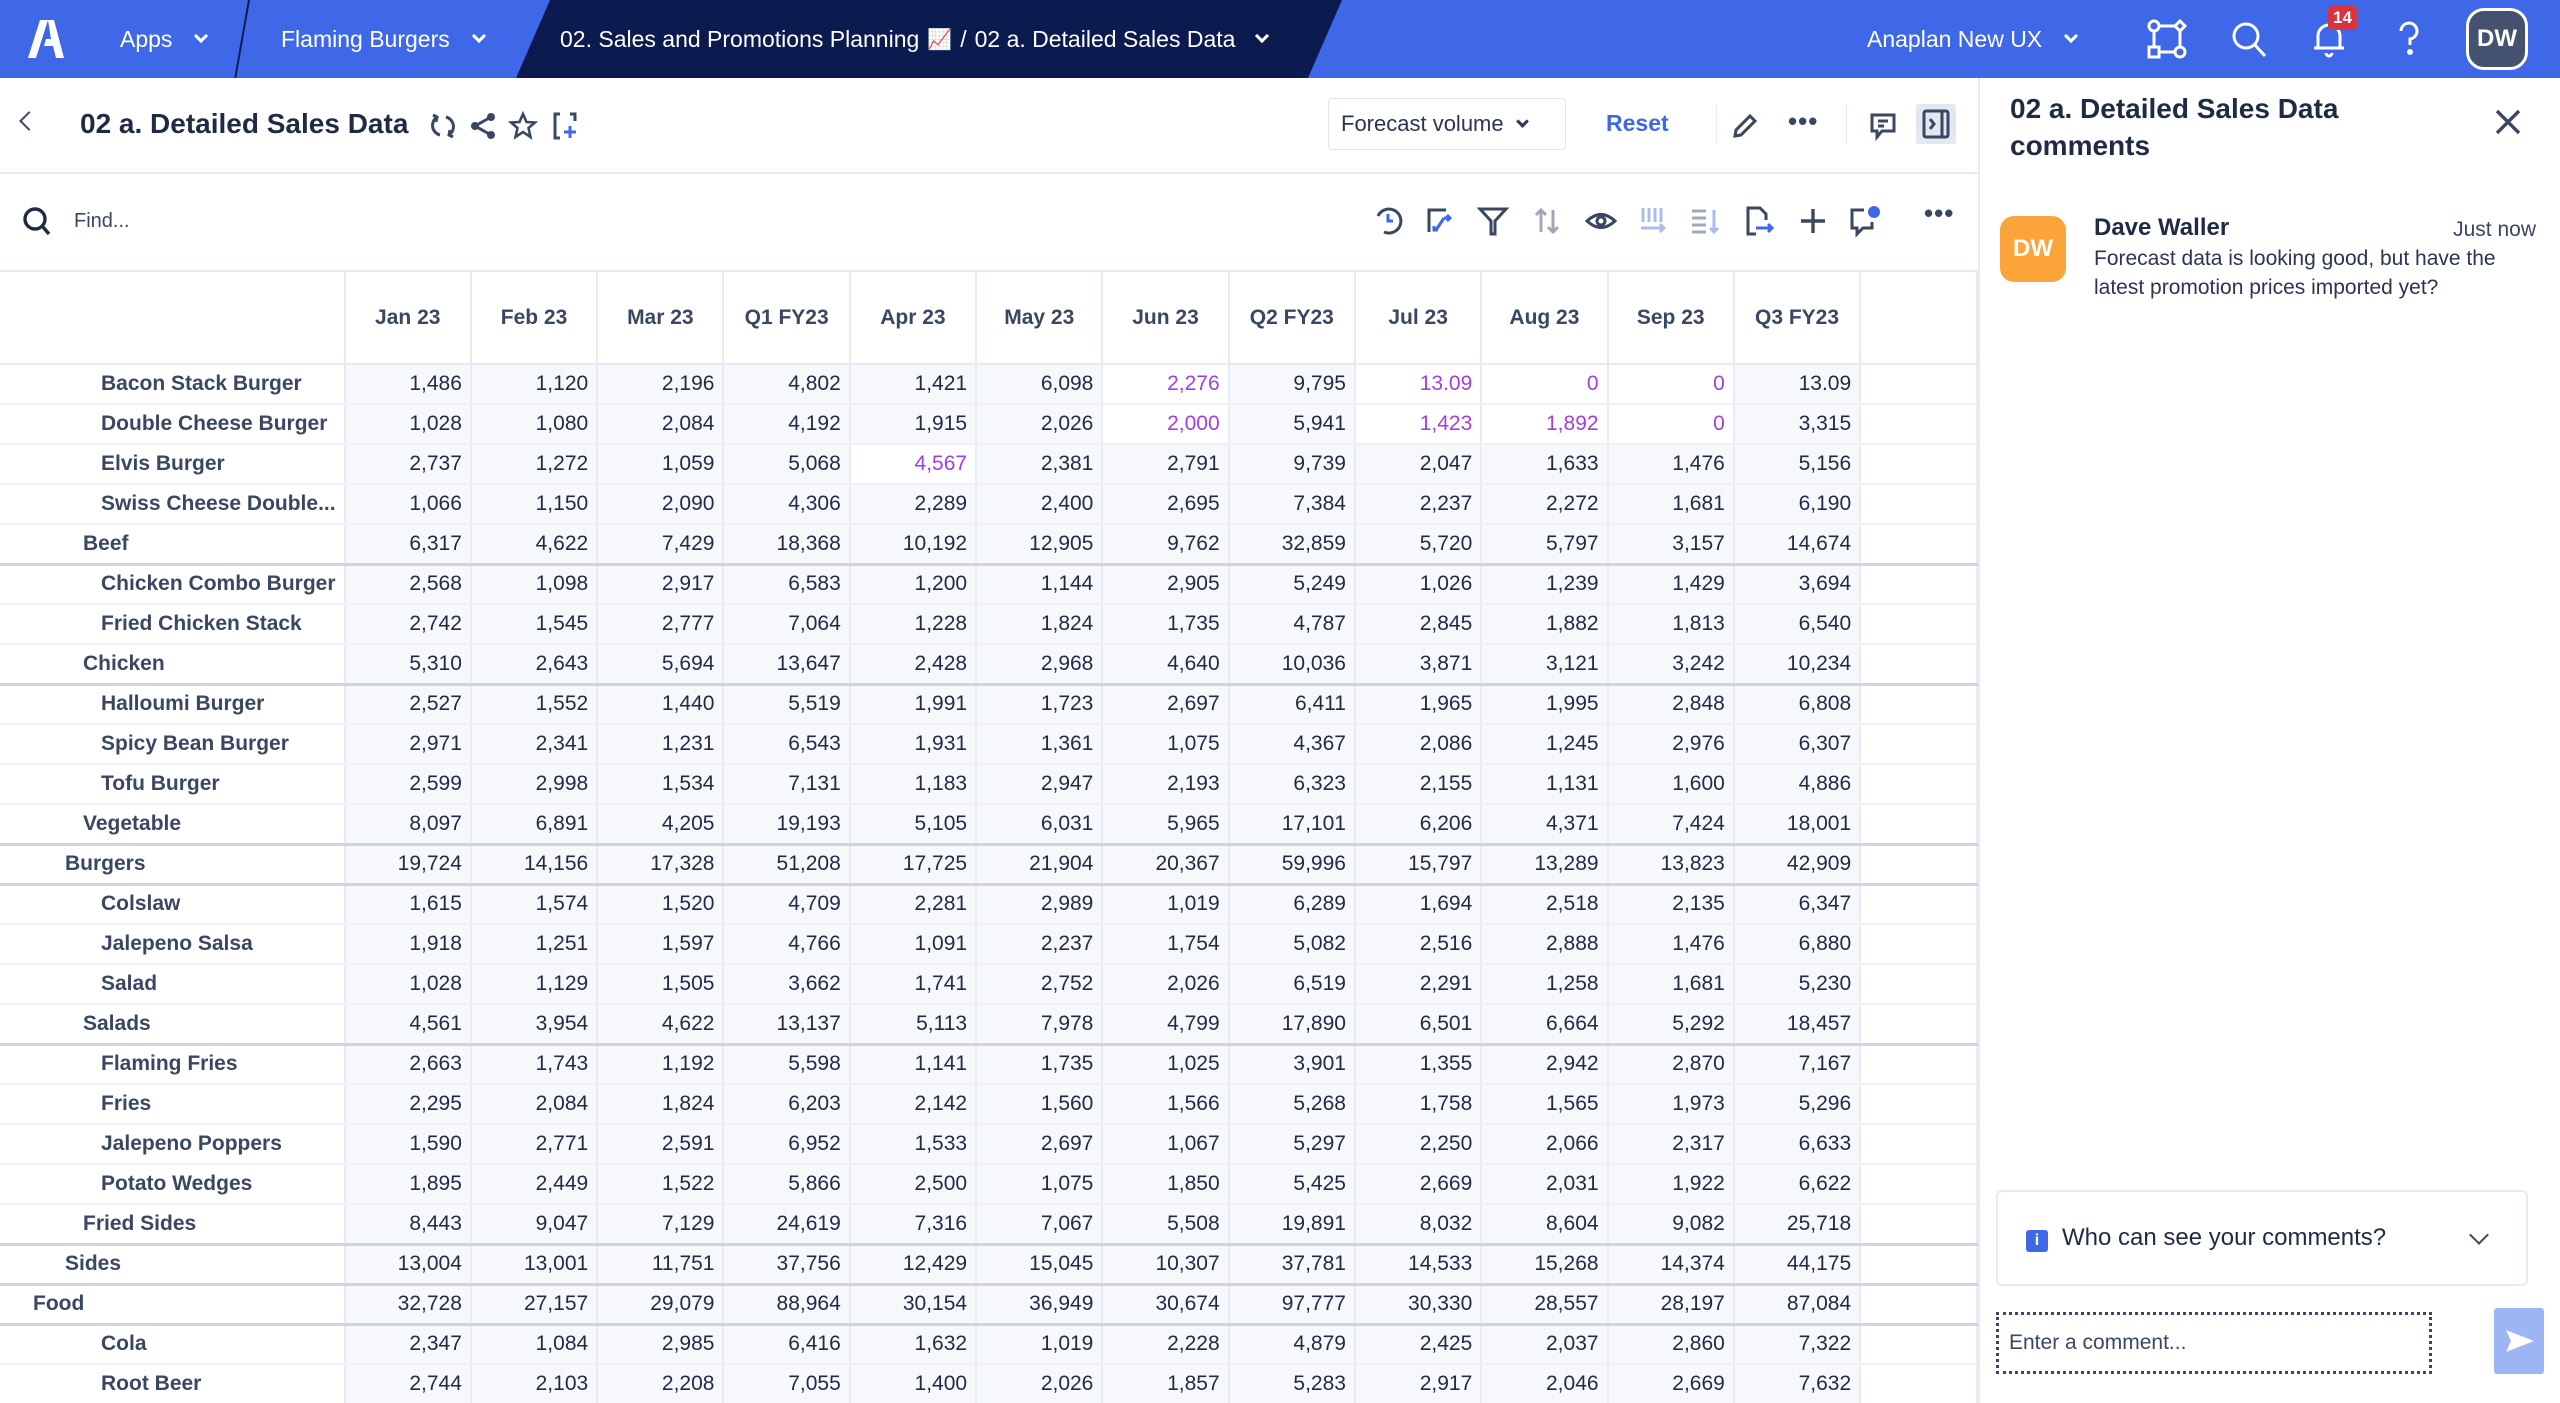 The image size is (2560, 1403). Describe the element at coordinates (2409, 39) in the screenshot. I see `help-icon` at that location.